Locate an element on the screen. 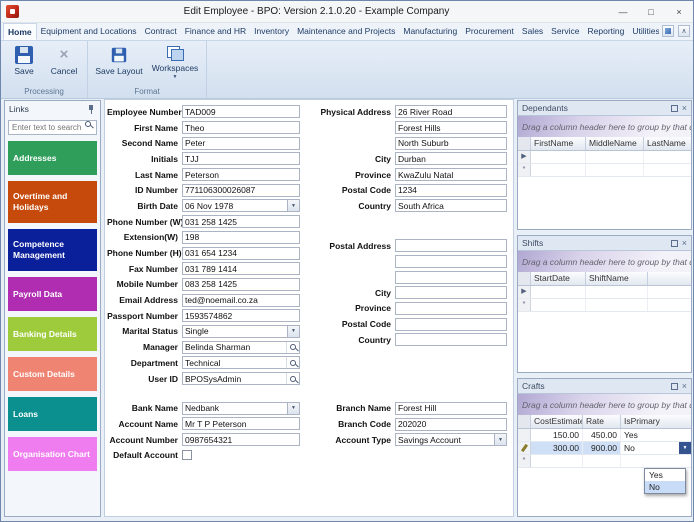 This screenshot has height=522, width=694. physical-city-input is located at coordinates (451, 159).